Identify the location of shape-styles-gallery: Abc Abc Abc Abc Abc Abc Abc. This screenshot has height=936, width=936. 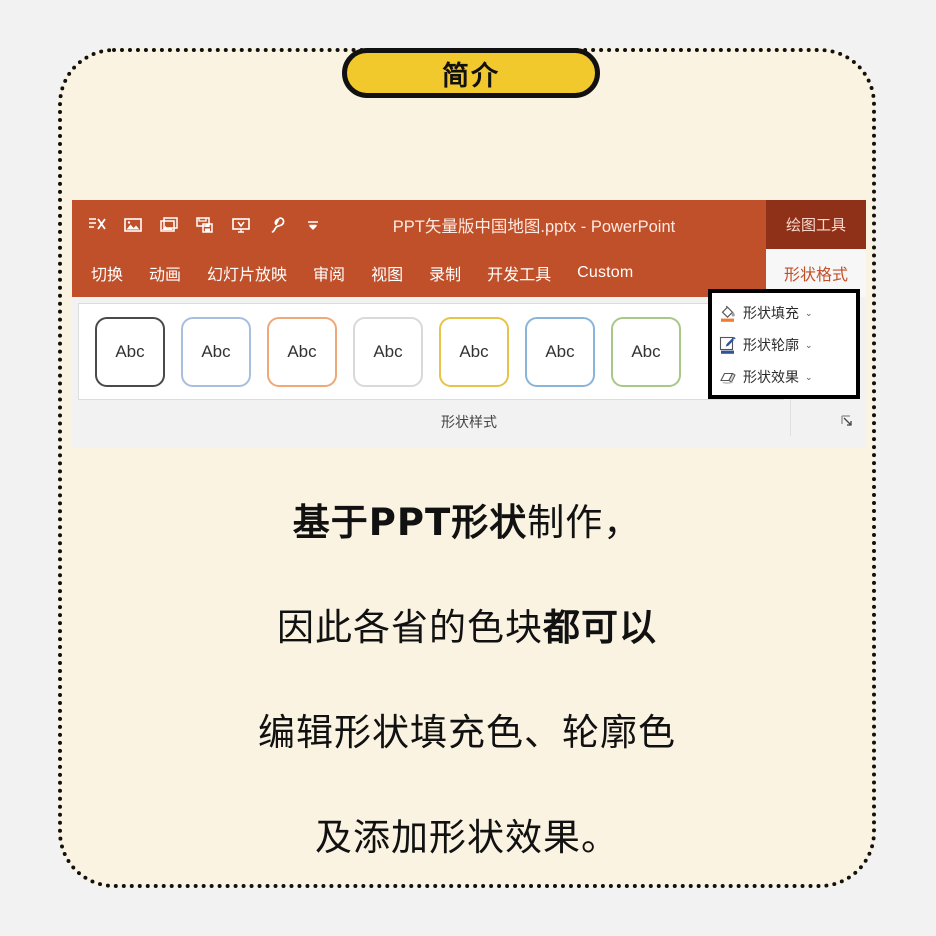
(420, 351).